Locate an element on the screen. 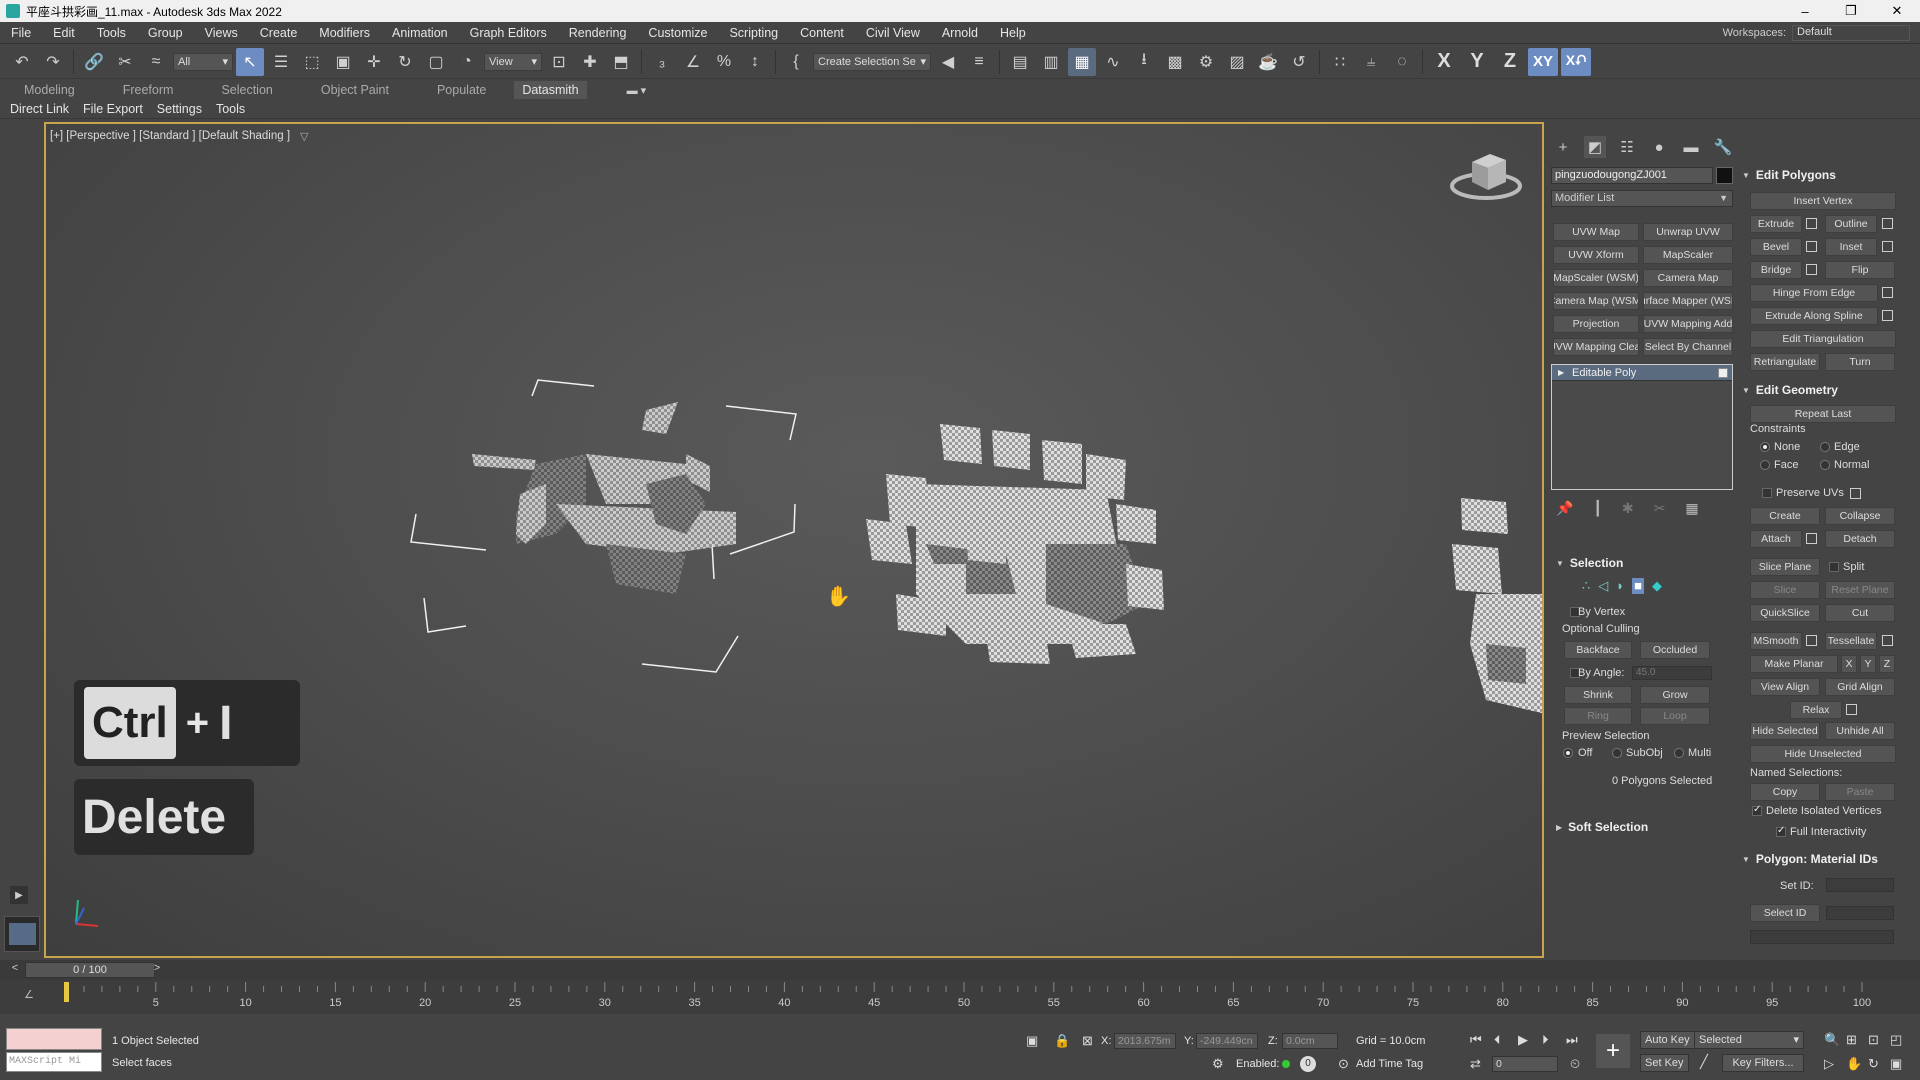 This screenshot has height=1080, width=1920. tab-modeling: Modeling is located at coordinates (49, 90).